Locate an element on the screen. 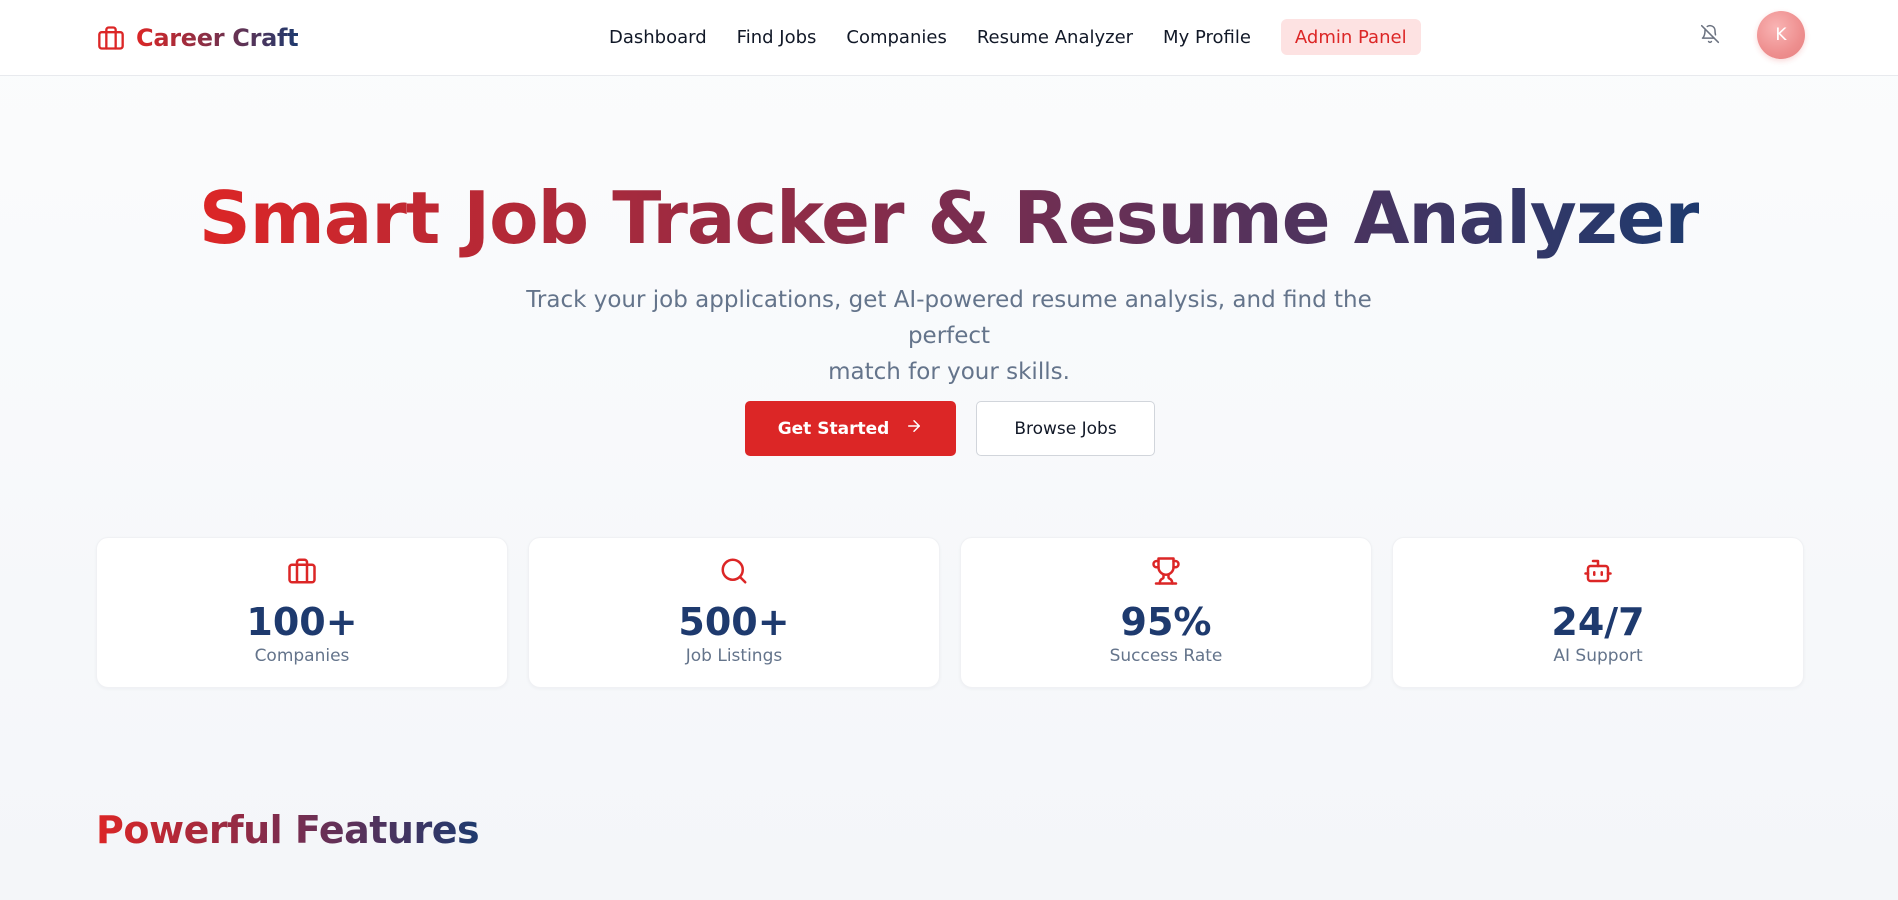  stat-value: 500+ is located at coordinates (734, 622).